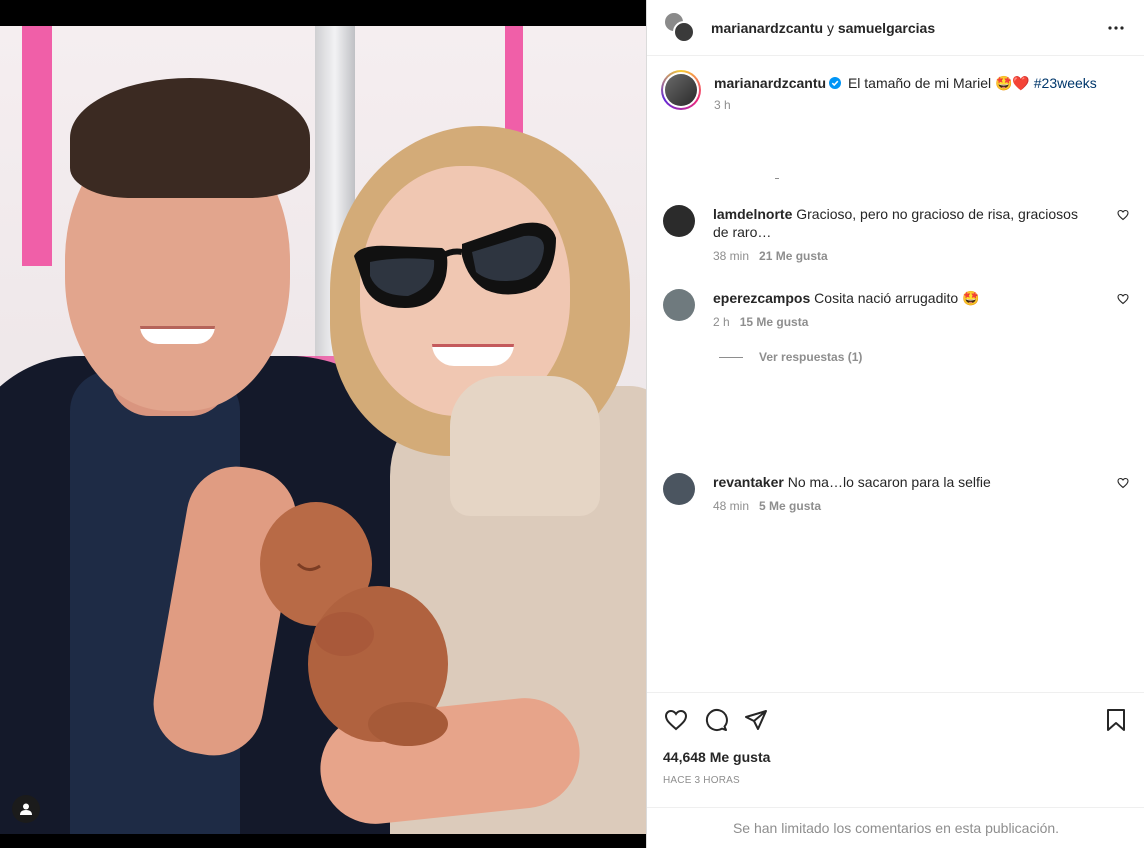  What do you see at coordinates (701, 780) in the screenshot?
I see `post-timestamp: HACE 3 HORAS` at bounding box center [701, 780].